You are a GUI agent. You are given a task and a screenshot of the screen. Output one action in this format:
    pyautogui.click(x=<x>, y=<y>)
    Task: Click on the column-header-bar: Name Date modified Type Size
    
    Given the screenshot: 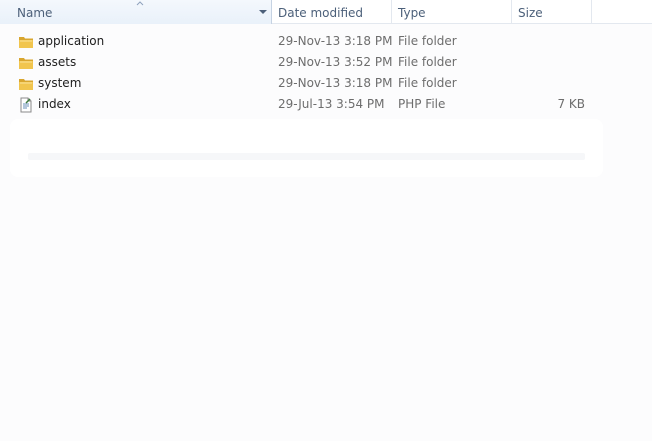 What is the action you would take?
    pyautogui.click(x=326, y=12)
    